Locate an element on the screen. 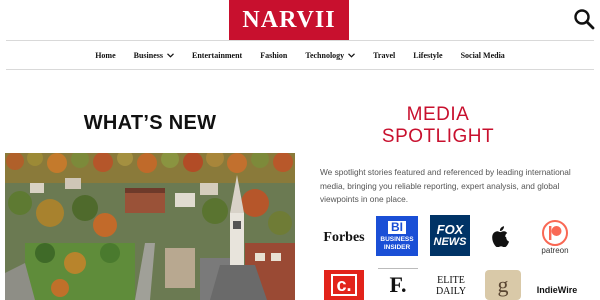 This screenshot has height=300, width=600. nav-item-label: Technology is located at coordinates (325, 55).